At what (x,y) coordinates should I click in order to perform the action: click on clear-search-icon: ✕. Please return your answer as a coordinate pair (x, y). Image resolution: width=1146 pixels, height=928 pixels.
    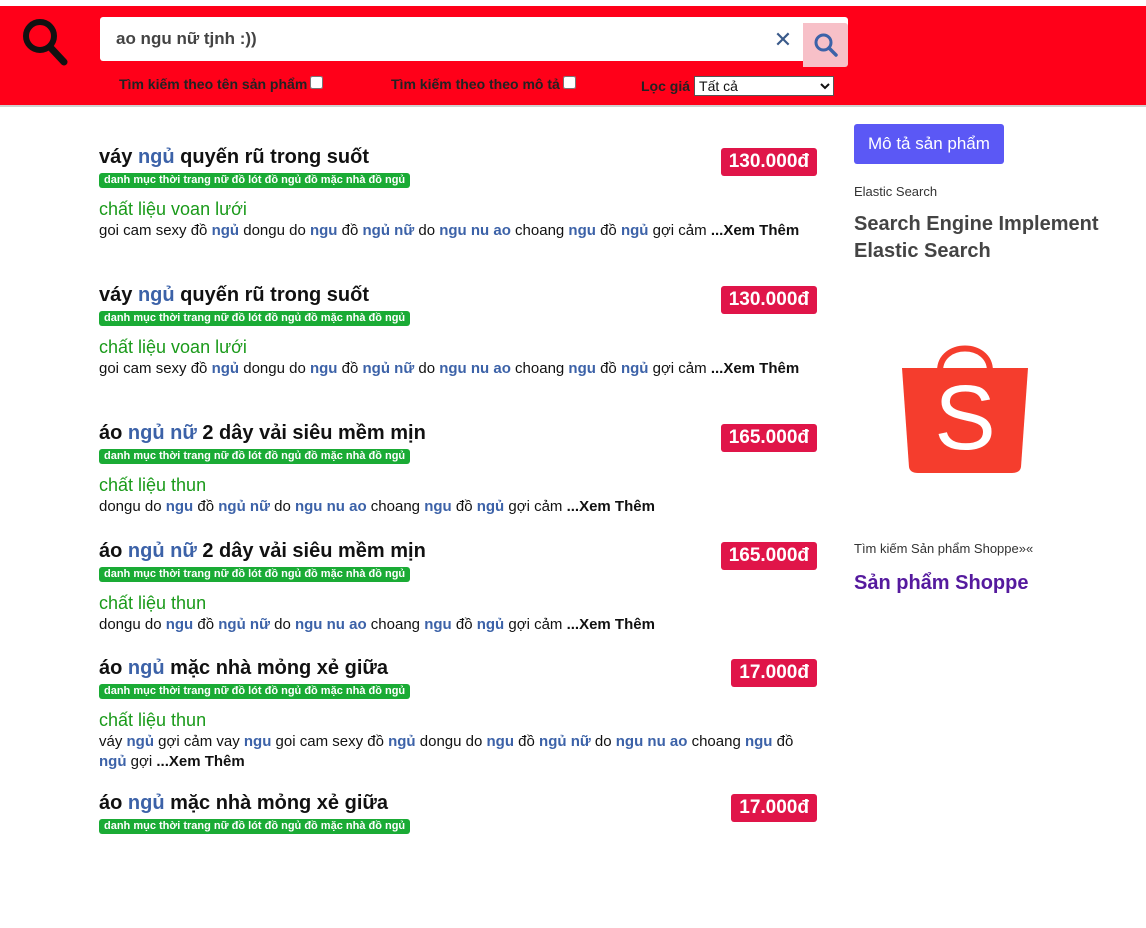
    Looking at the image, I should click on (783, 39).